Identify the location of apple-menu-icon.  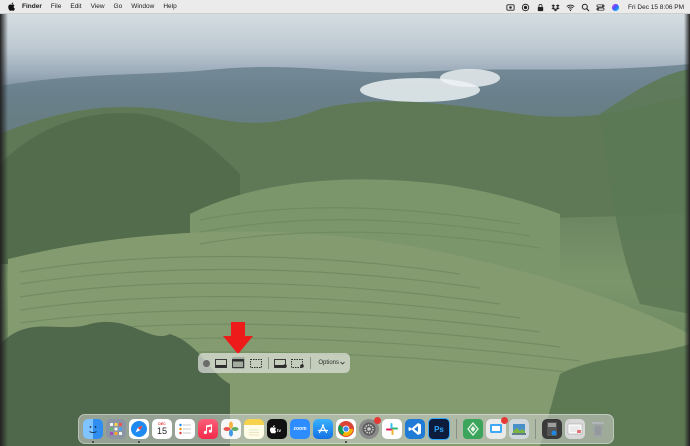
(11, 6).